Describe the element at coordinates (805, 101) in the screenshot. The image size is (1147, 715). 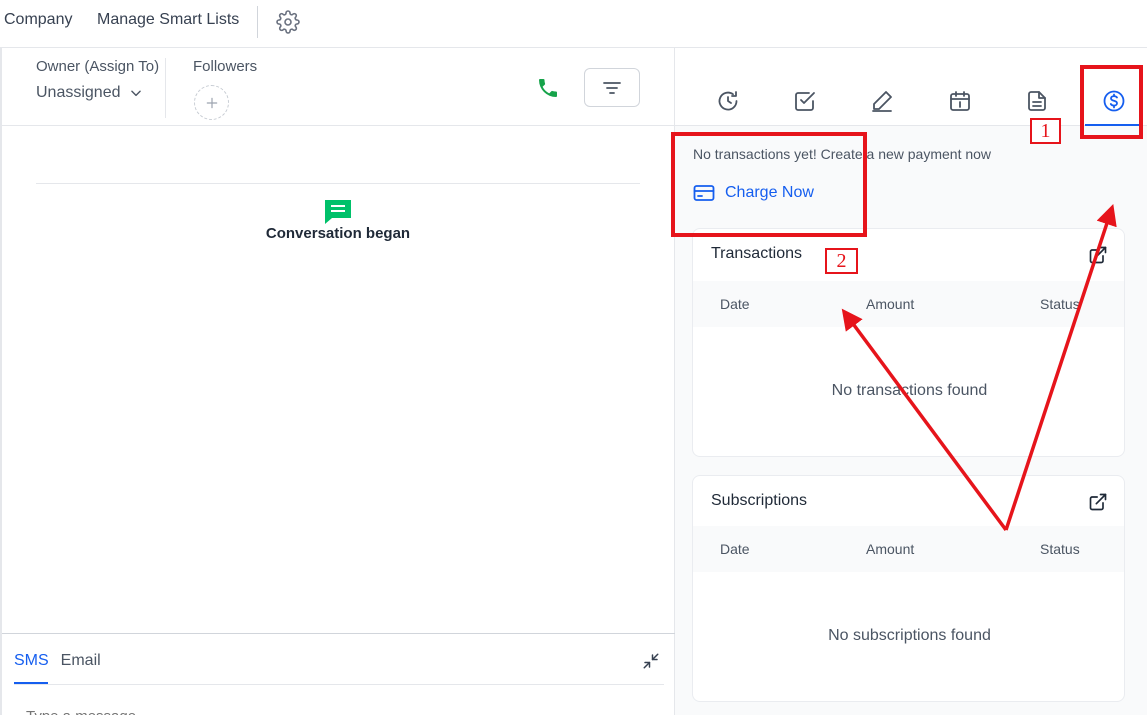
I see `tasks-icon` at that location.